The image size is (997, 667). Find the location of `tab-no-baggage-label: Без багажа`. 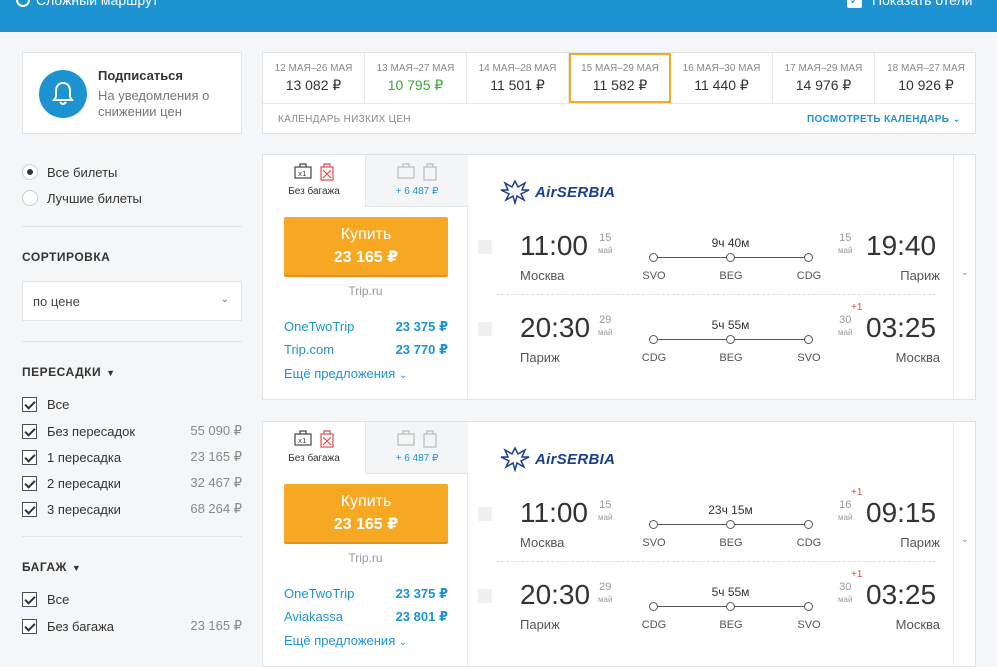

tab-no-baggage-label: Без багажа is located at coordinates (314, 458).